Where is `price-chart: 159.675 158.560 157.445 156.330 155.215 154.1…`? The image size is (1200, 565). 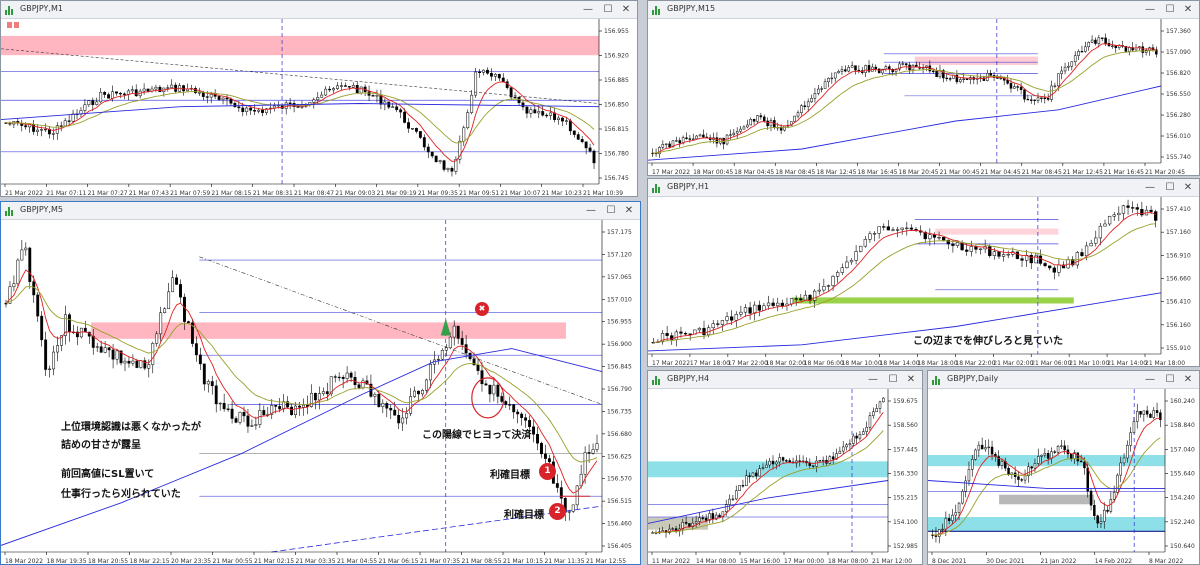 price-chart: 159.675 158.560 157.445 156.330 155.215 154.1… is located at coordinates (785, 476).